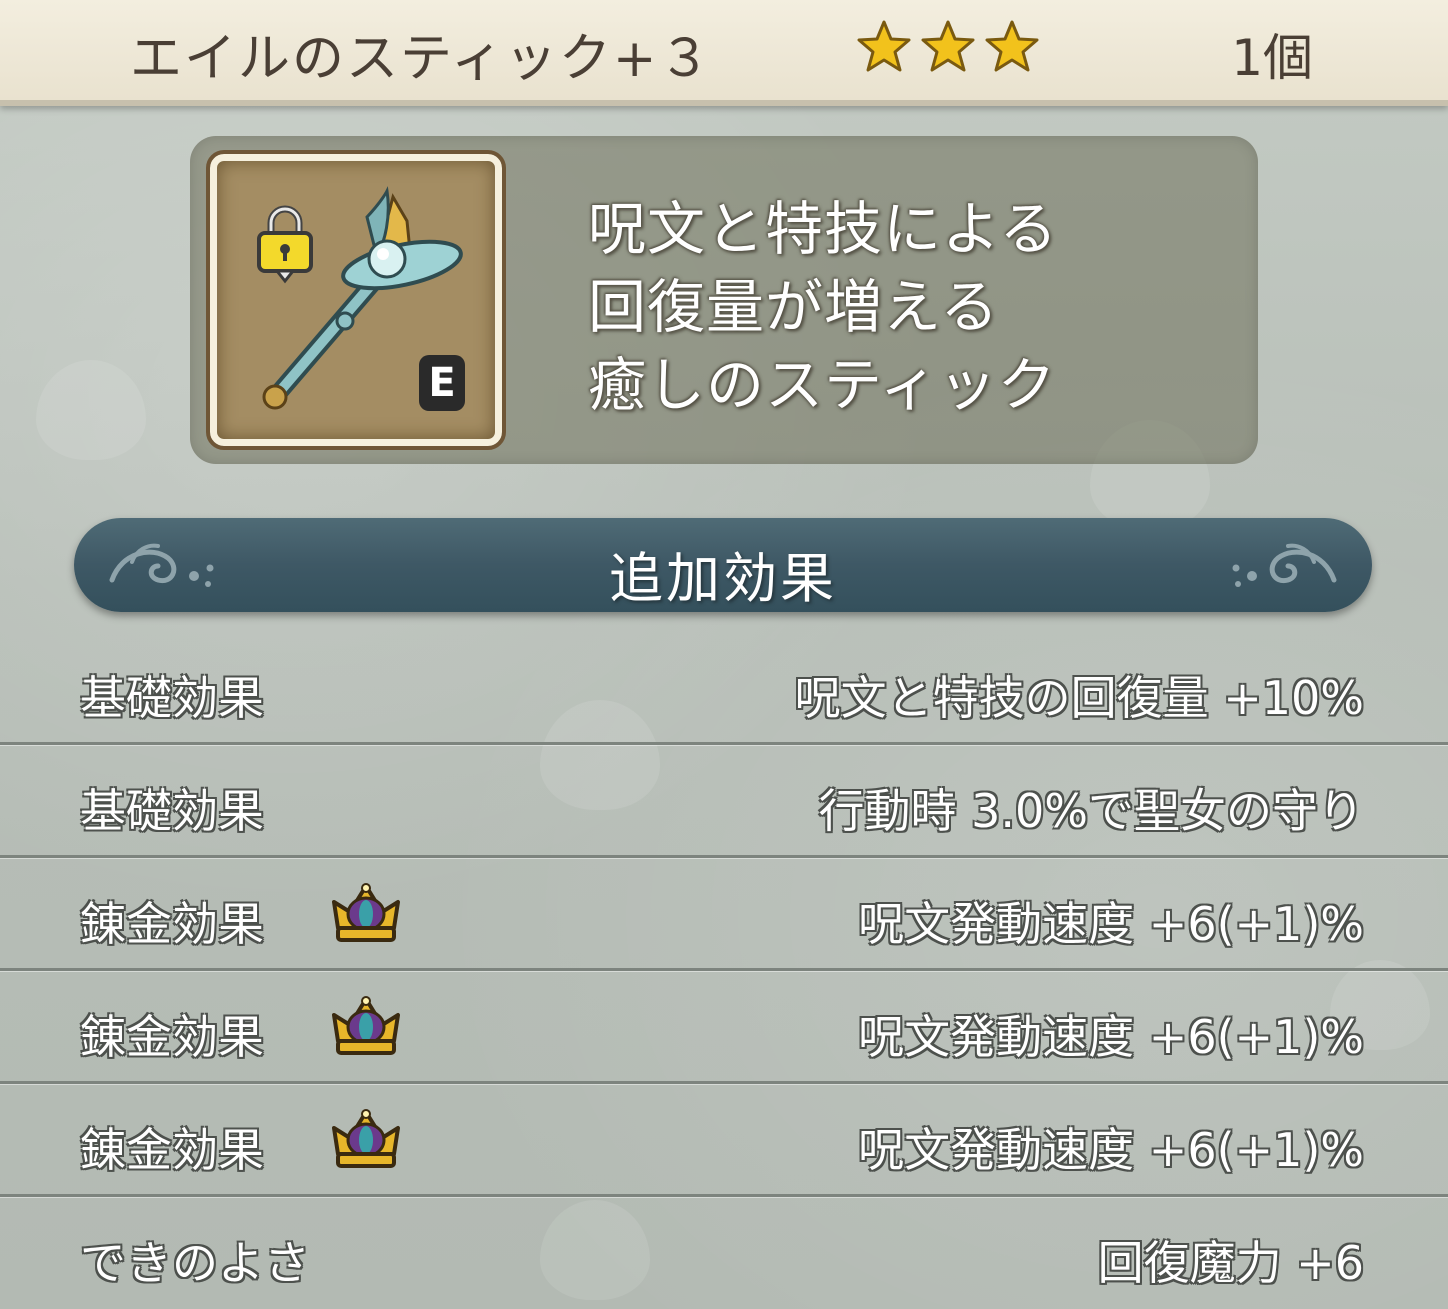 This screenshot has height=1309, width=1448. Describe the element at coordinates (91, 410) in the screenshot. I see `background-slime-decoration` at that location.